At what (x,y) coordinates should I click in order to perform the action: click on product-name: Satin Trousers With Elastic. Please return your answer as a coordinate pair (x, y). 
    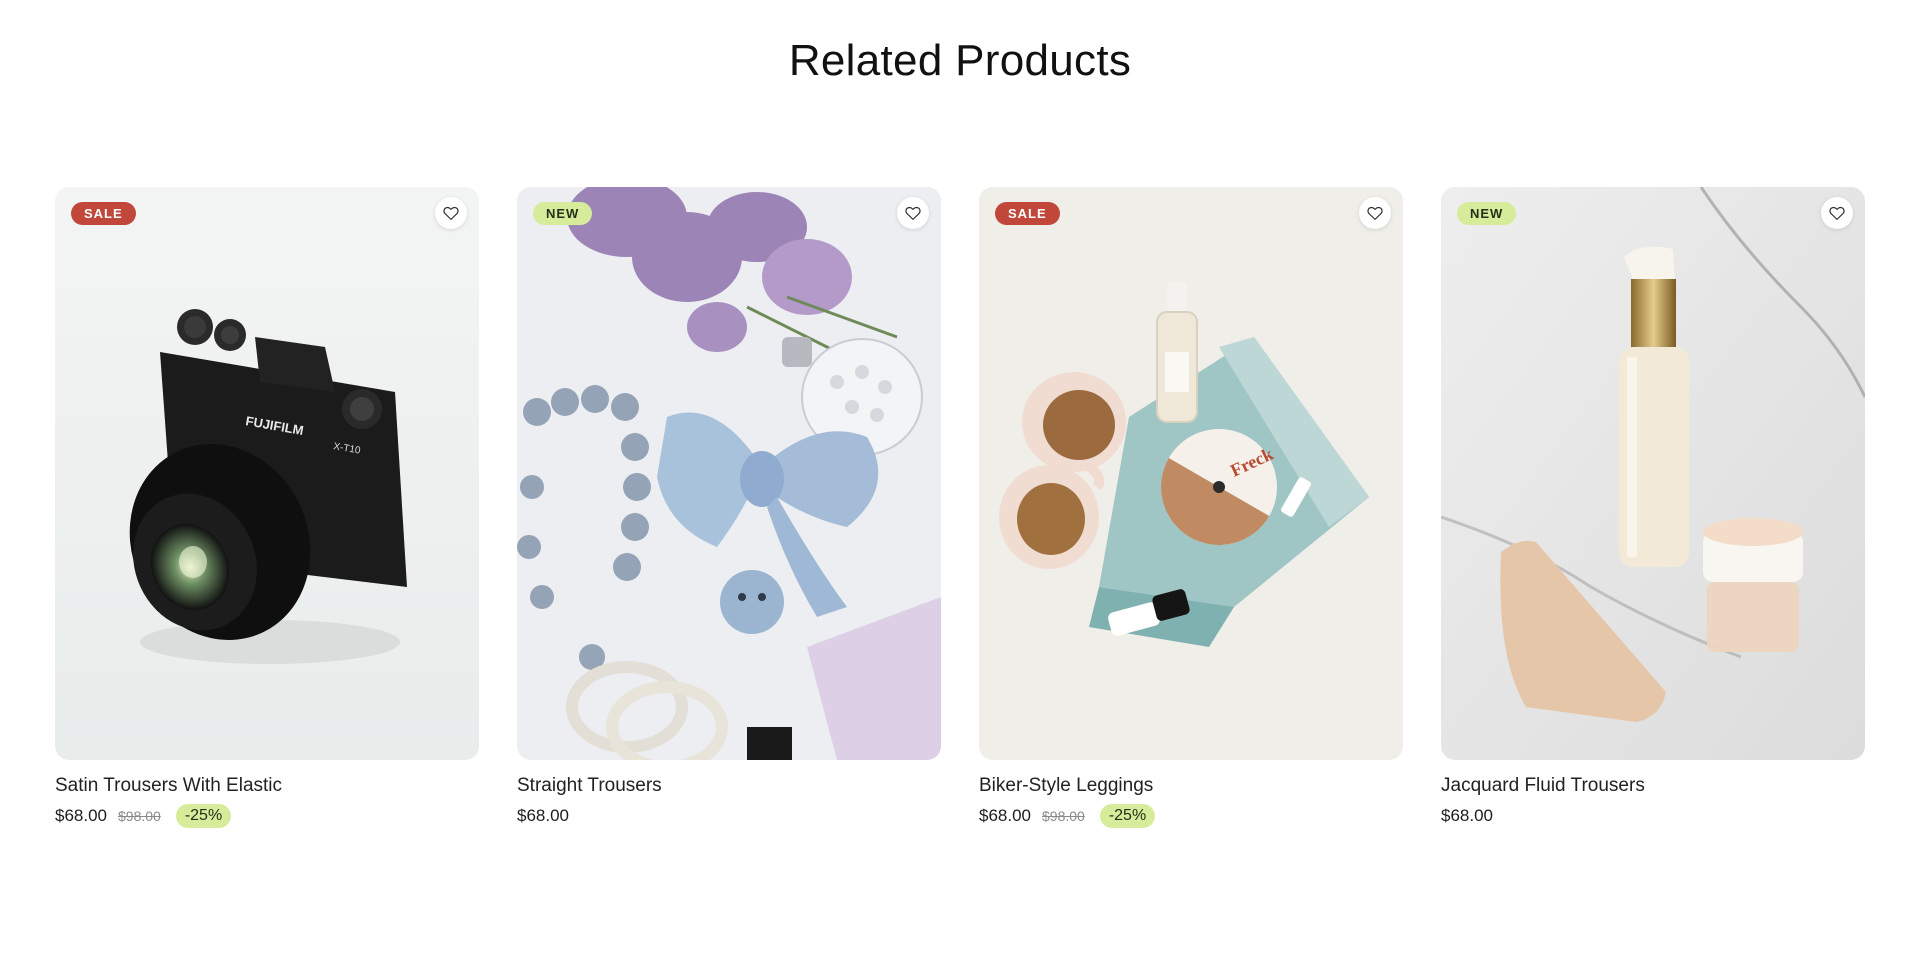
    Looking at the image, I should click on (267, 786).